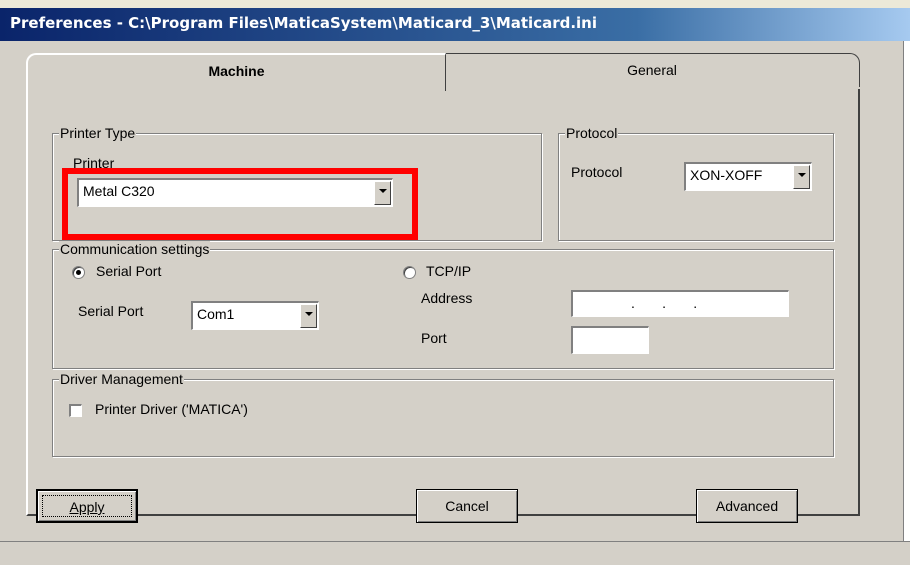 This screenshot has width=910, height=565. What do you see at coordinates (906, 291) in the screenshot?
I see `window-right-edge` at bounding box center [906, 291].